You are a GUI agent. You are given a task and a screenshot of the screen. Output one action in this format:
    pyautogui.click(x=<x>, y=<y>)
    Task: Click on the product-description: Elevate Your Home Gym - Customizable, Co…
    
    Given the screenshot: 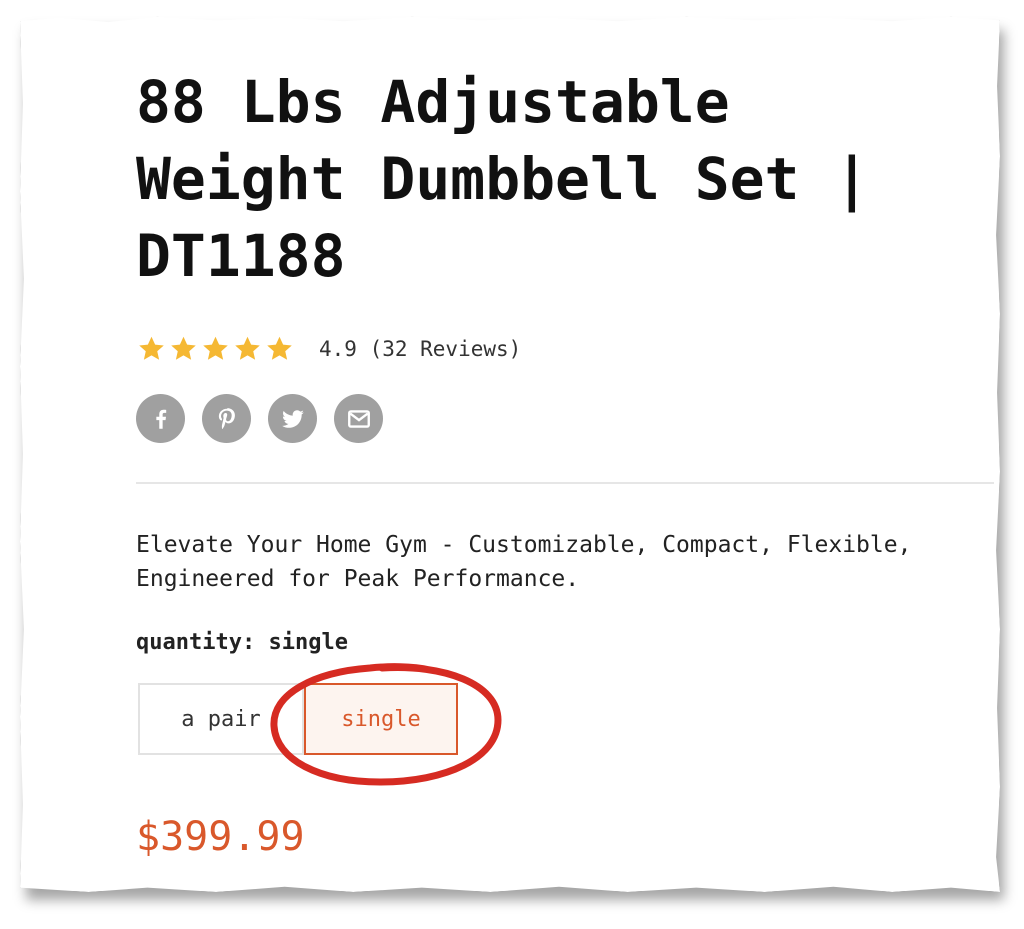 What is the action you would take?
    pyautogui.click(x=524, y=562)
    